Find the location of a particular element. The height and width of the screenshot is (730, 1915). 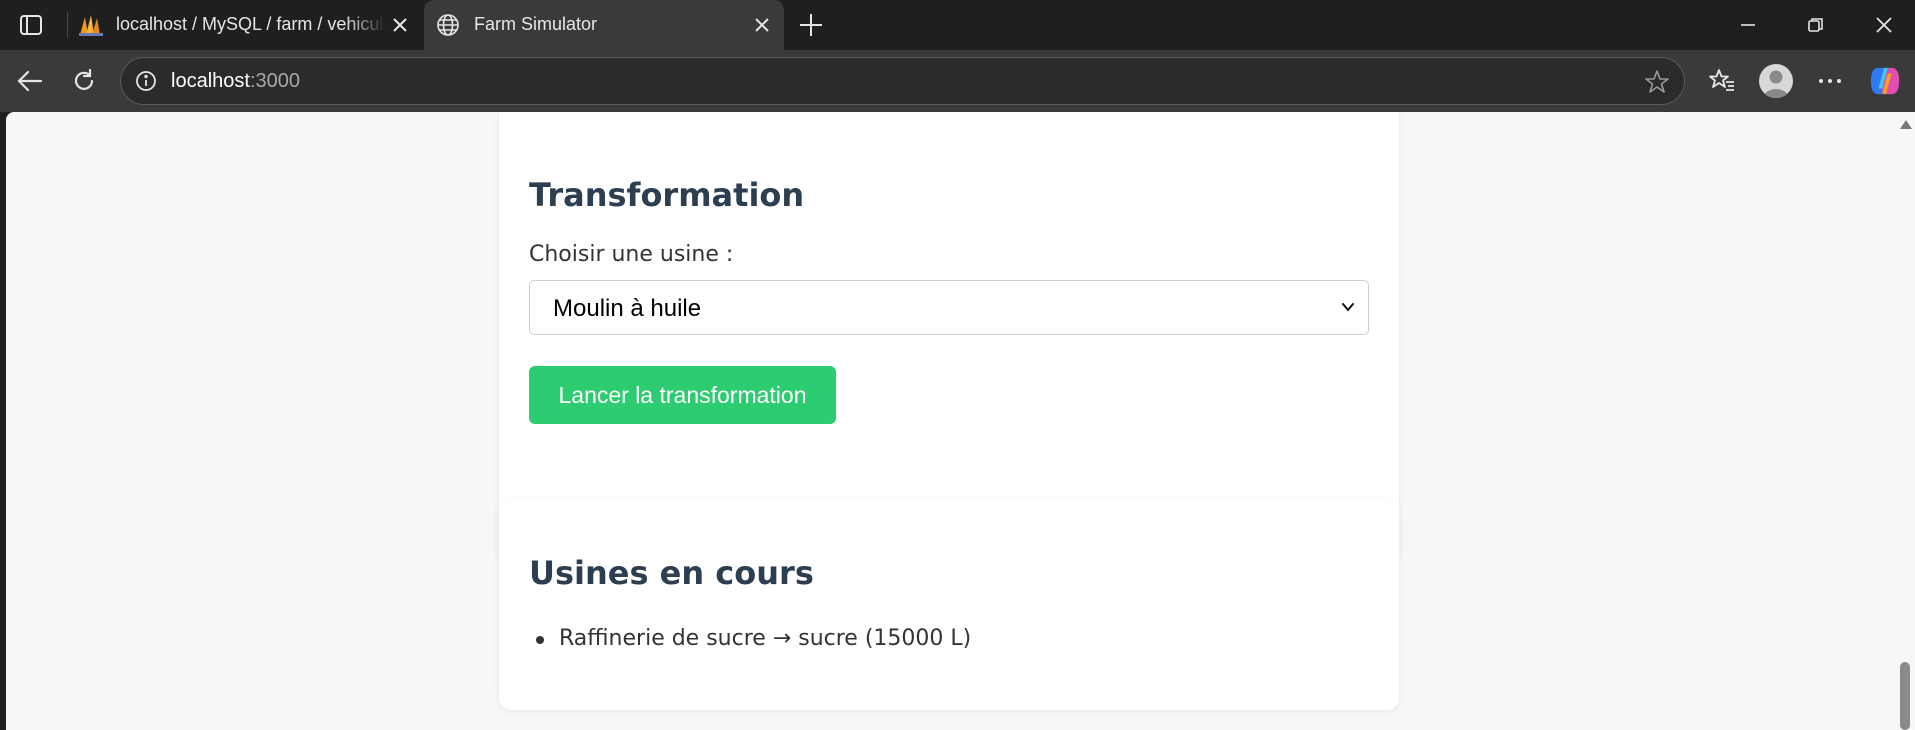

browser-toolbar: localhost:3000 is located at coordinates (957, 81).